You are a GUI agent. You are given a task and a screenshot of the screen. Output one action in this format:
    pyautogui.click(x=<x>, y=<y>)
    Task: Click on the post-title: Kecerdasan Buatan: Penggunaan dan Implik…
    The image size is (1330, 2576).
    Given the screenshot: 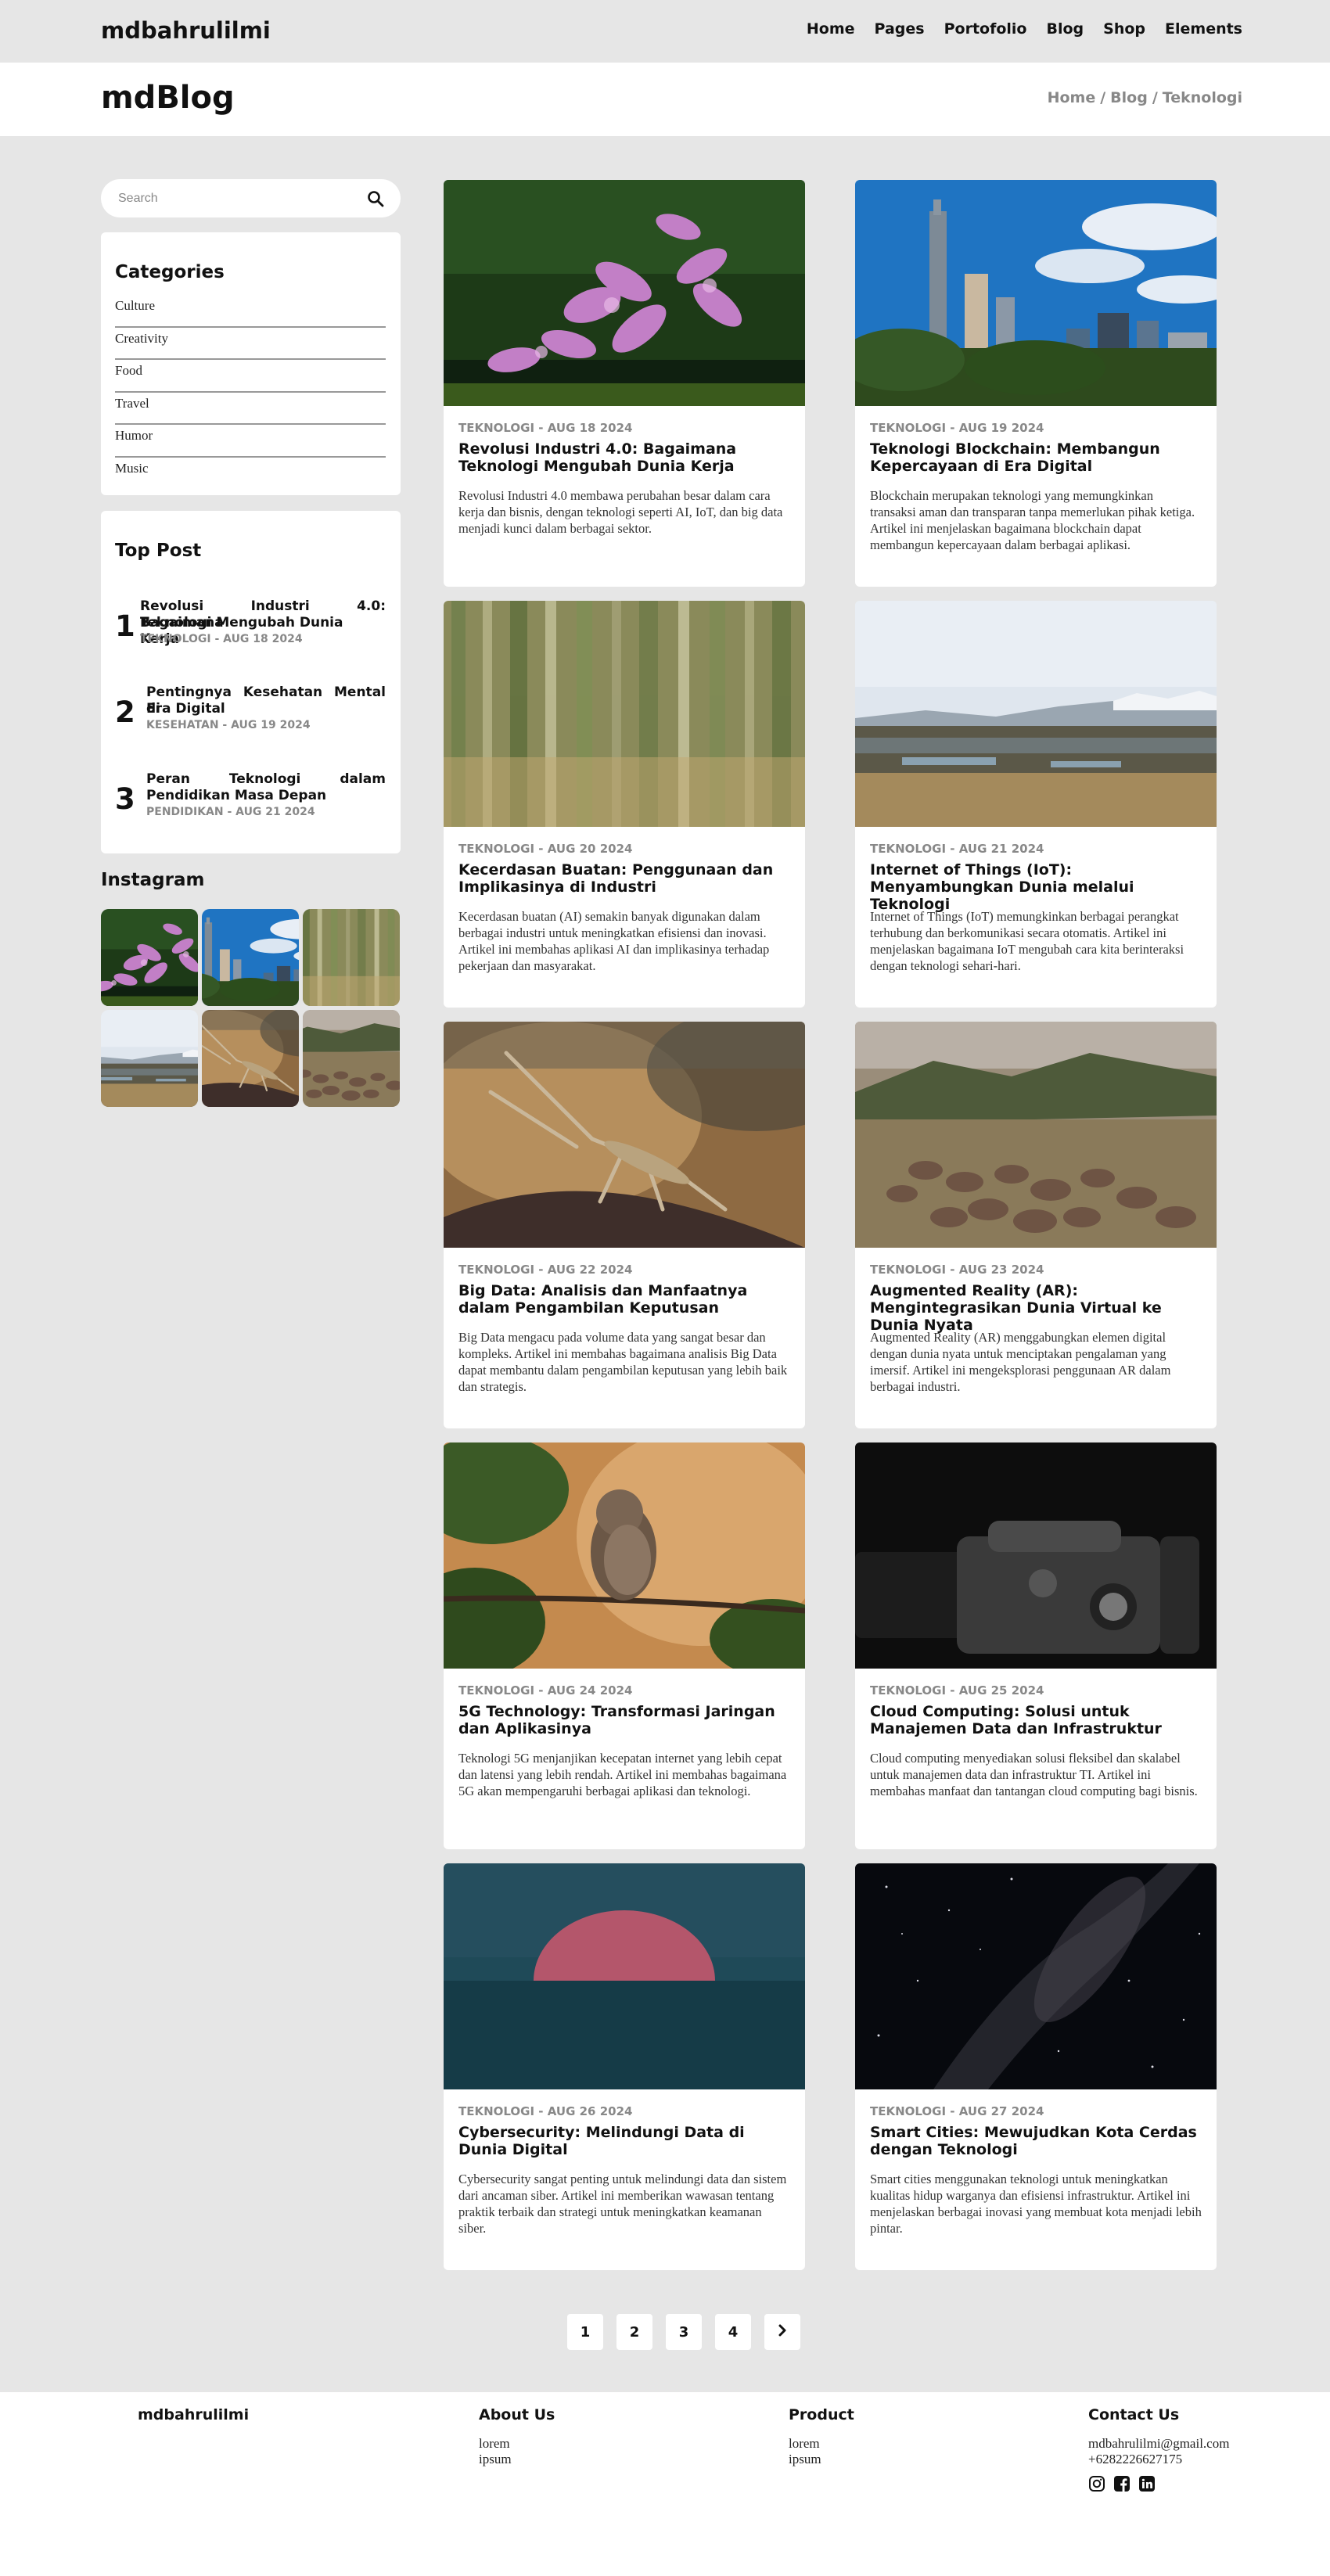 What is the action you would take?
    pyautogui.click(x=624, y=879)
    